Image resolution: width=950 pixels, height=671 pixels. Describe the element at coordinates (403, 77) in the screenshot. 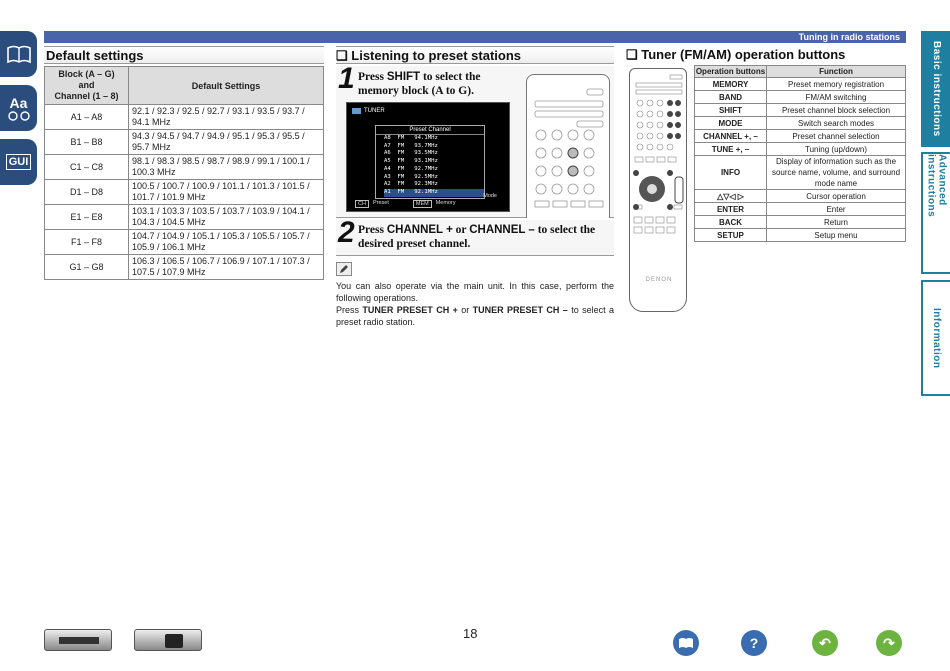

I see `step-1-key: SHIFT` at that location.